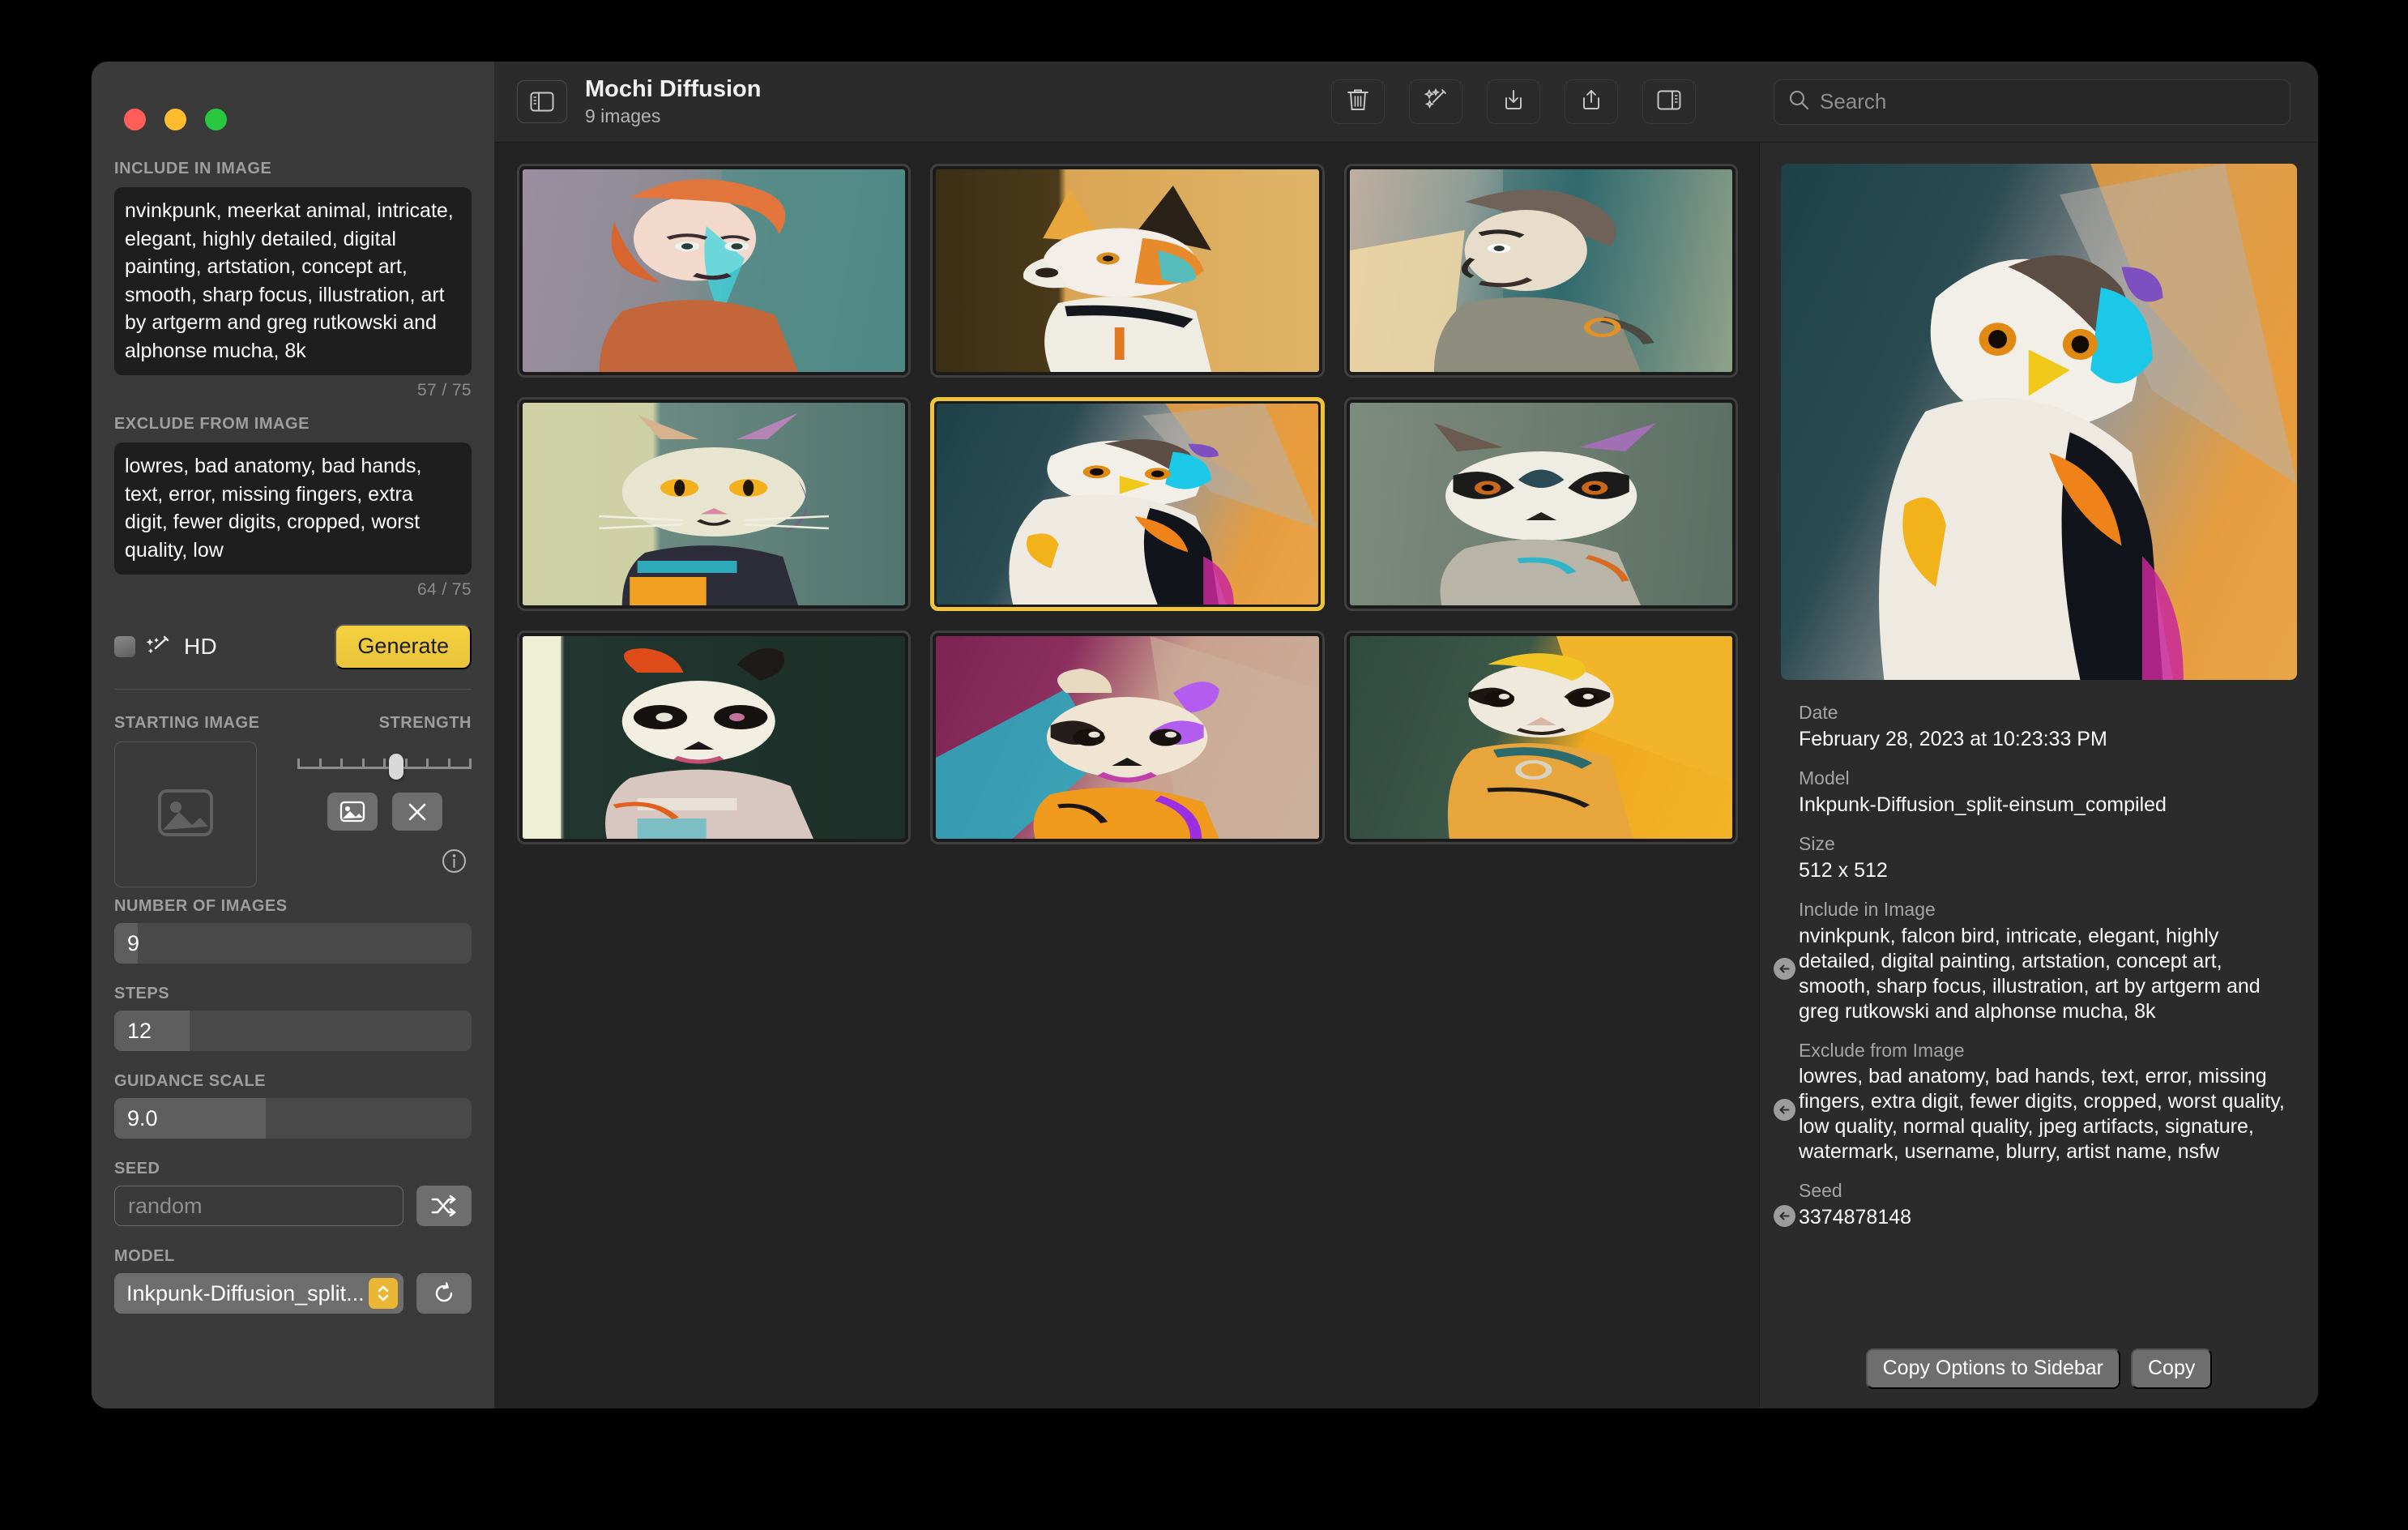 The height and width of the screenshot is (1530, 2408). What do you see at coordinates (444, 390) in the screenshot?
I see `include-counter: 57 / 75` at bounding box center [444, 390].